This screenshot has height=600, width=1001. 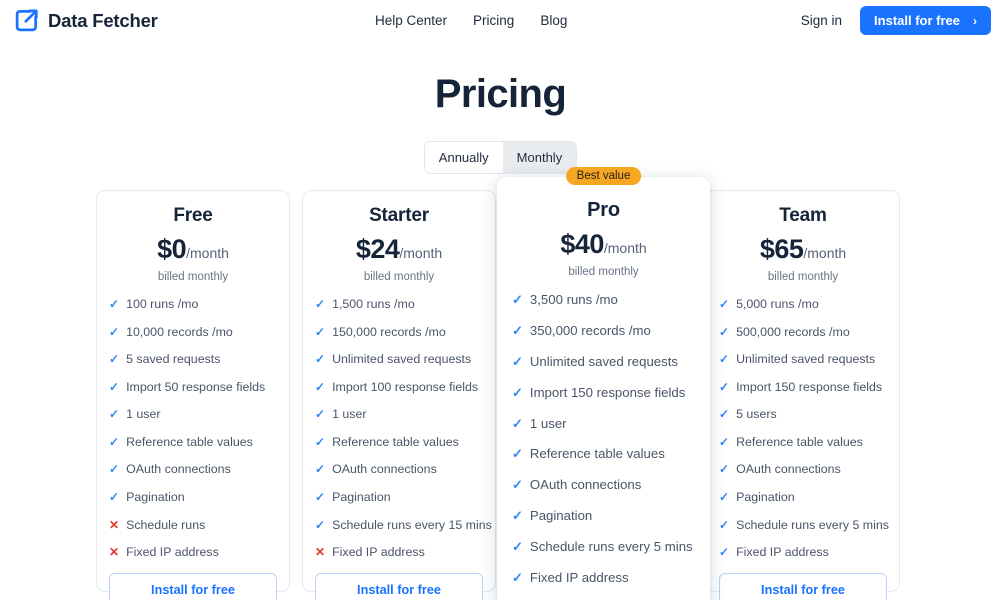 What do you see at coordinates (793, 331) in the screenshot?
I see `feature-label: 500,000 records /mo` at bounding box center [793, 331].